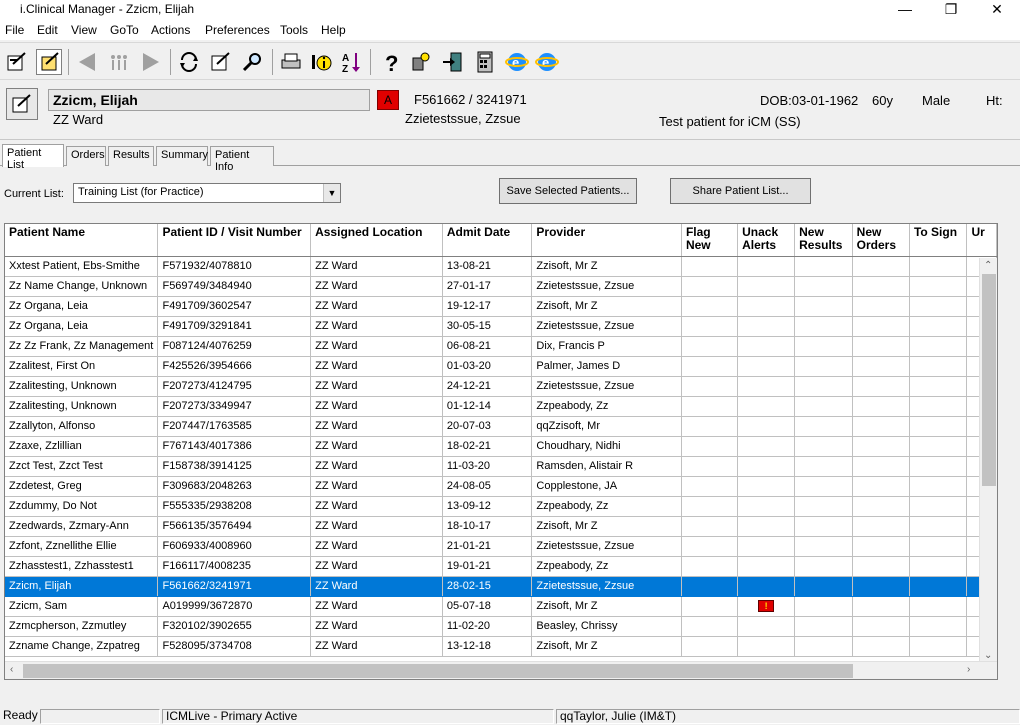 This screenshot has width=1020, height=725. What do you see at coordinates (151, 62) in the screenshot?
I see `forward-arrow-icon` at bounding box center [151, 62].